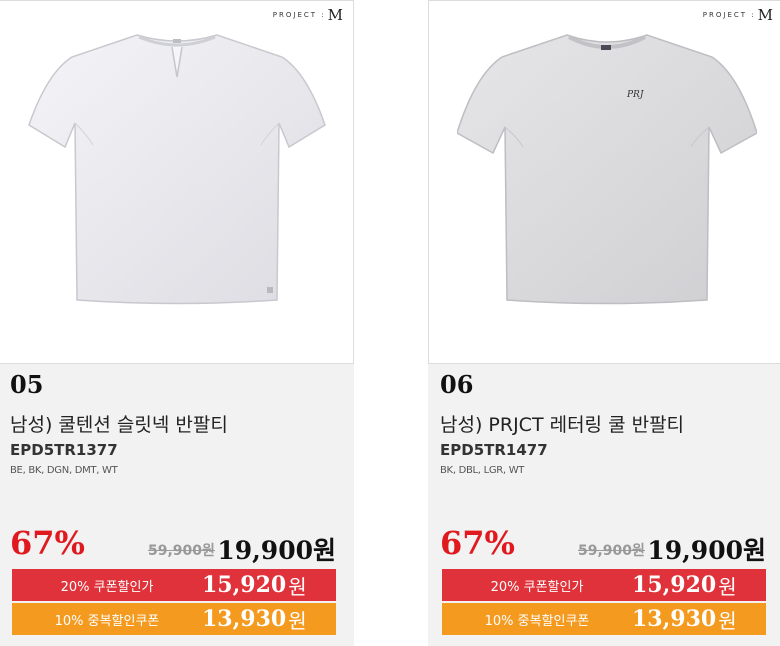 This screenshot has height=646, width=780. What do you see at coordinates (635, 95) in the screenshot?
I see `svg-text: PRJ` at bounding box center [635, 95].